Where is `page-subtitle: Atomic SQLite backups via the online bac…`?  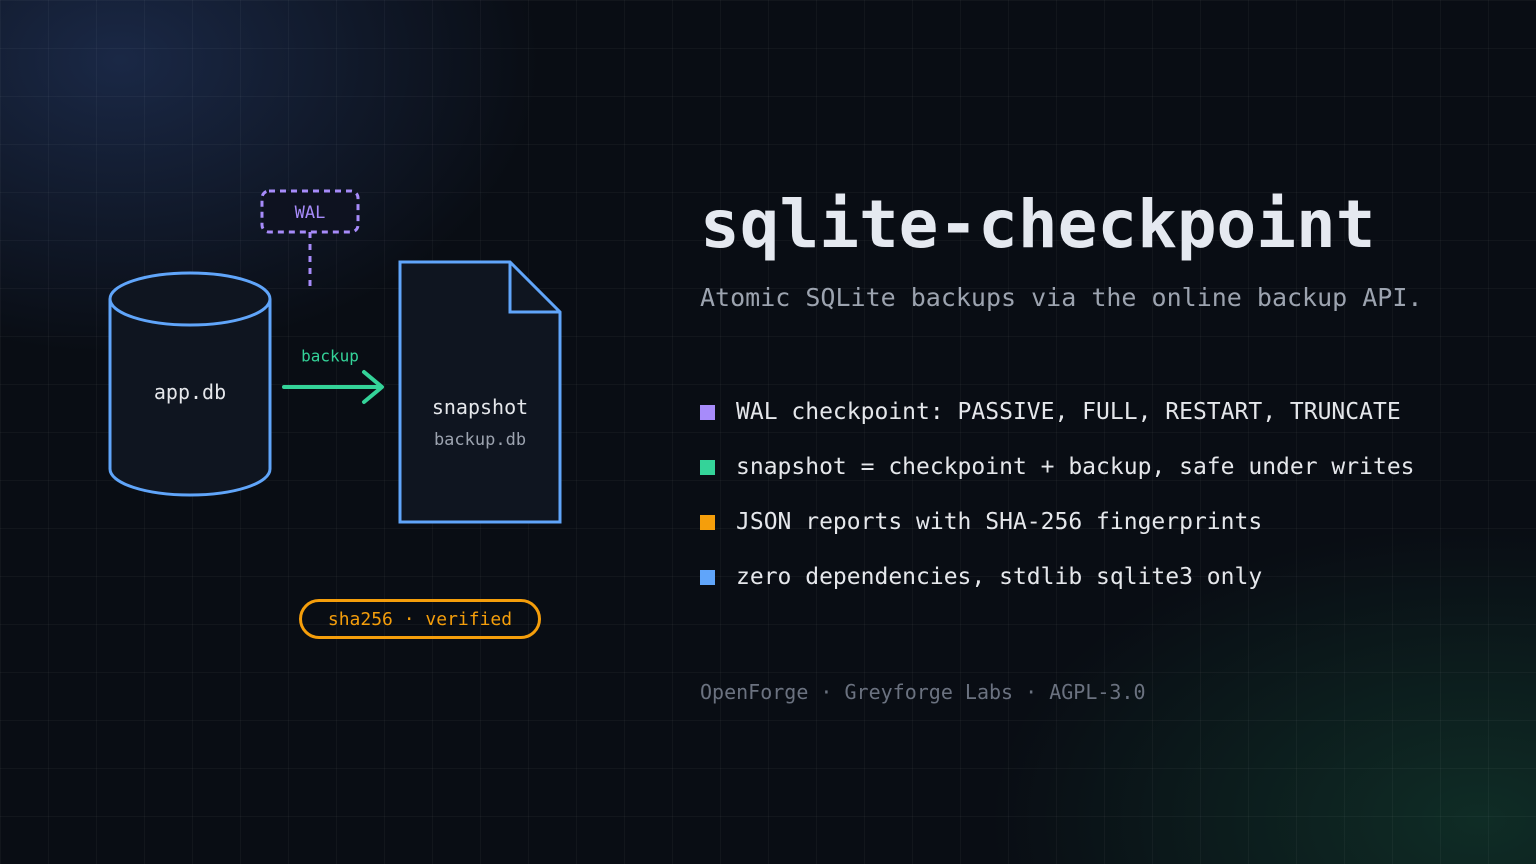 page-subtitle: Atomic SQLite backups via the online bac… is located at coordinates (1061, 297).